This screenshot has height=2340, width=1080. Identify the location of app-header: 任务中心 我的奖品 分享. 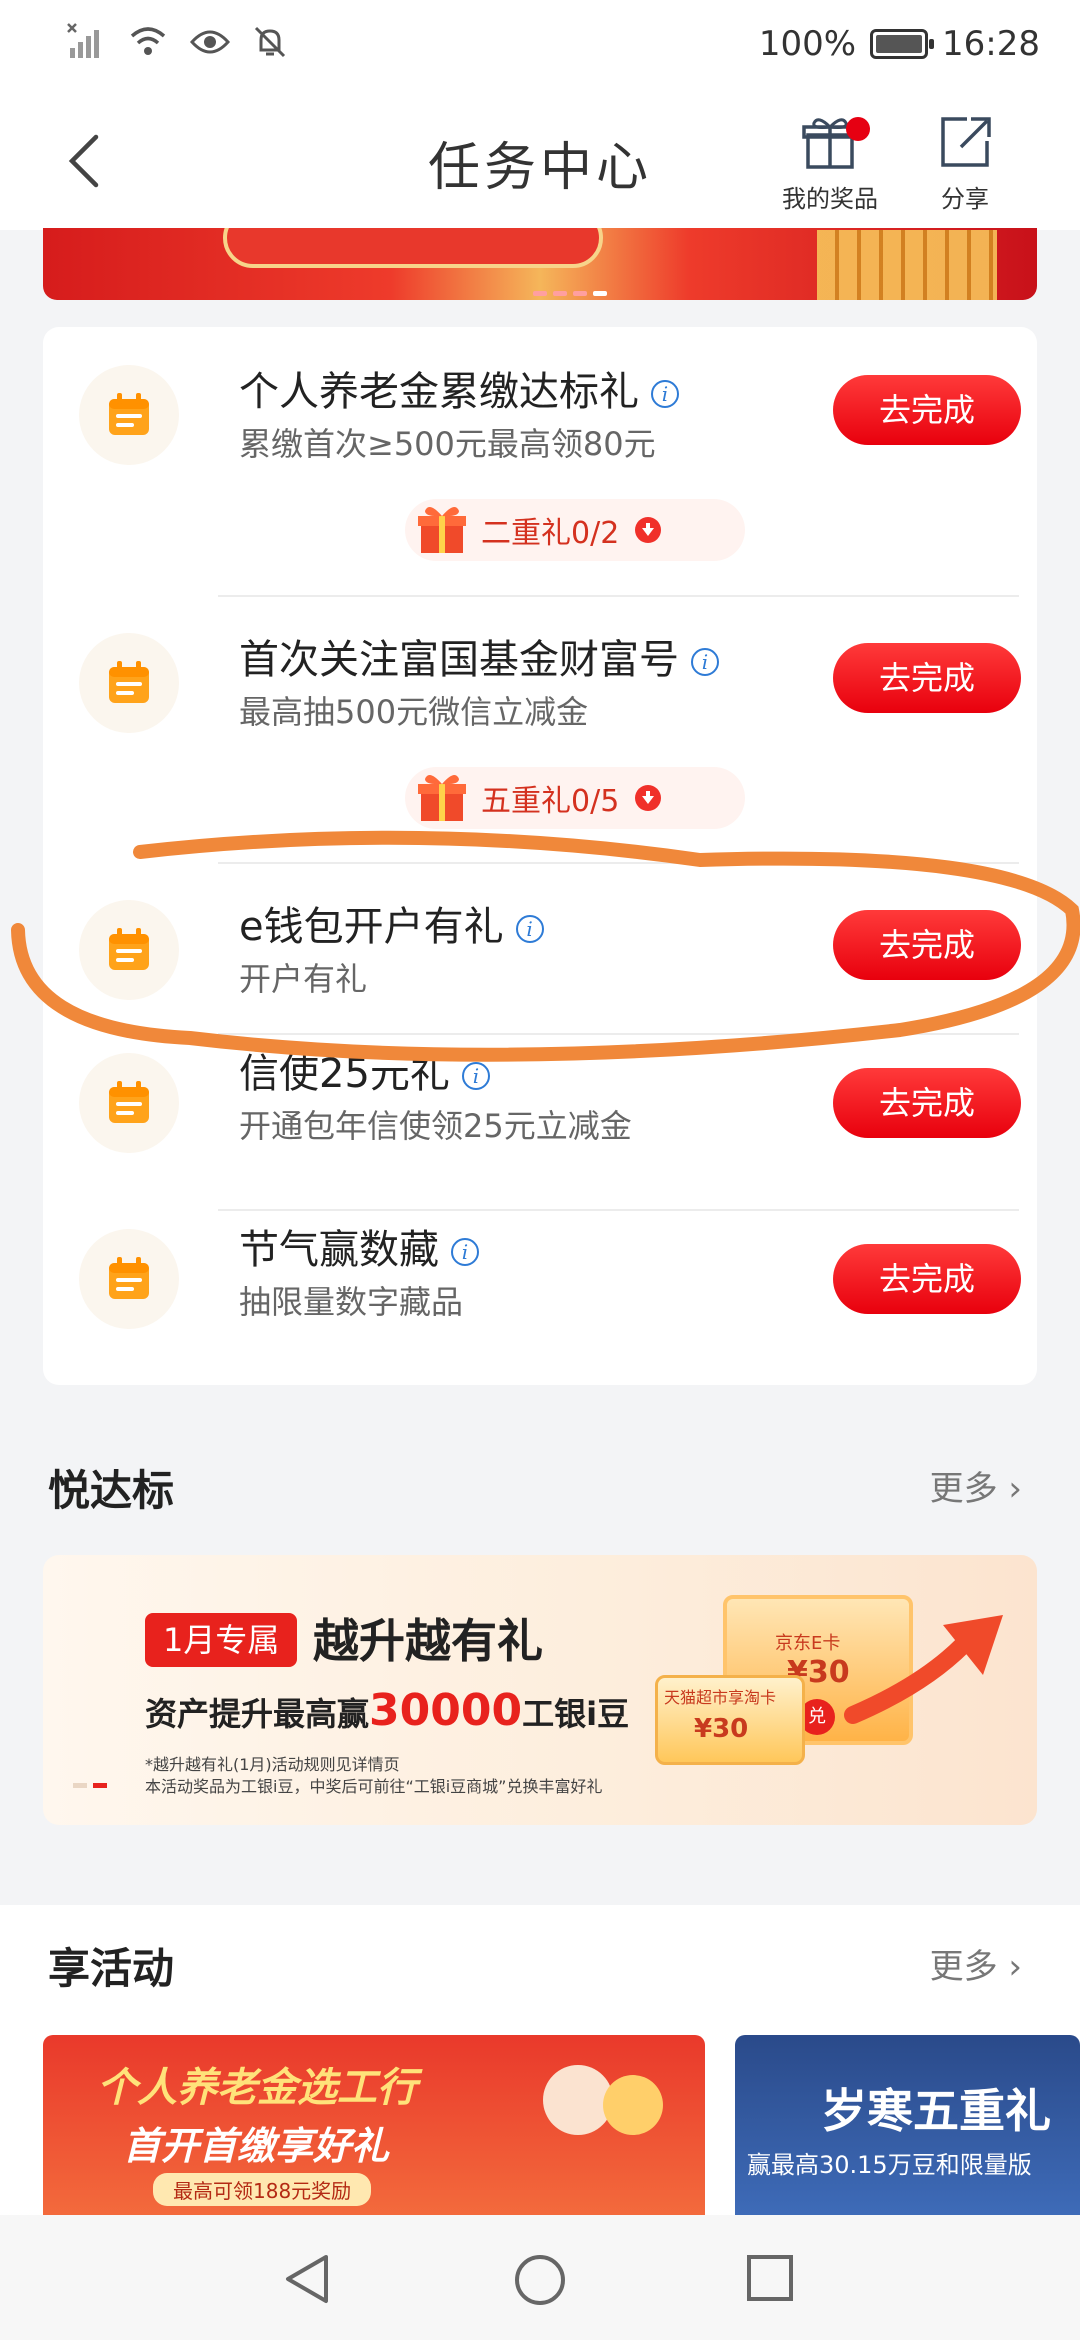
(540, 162).